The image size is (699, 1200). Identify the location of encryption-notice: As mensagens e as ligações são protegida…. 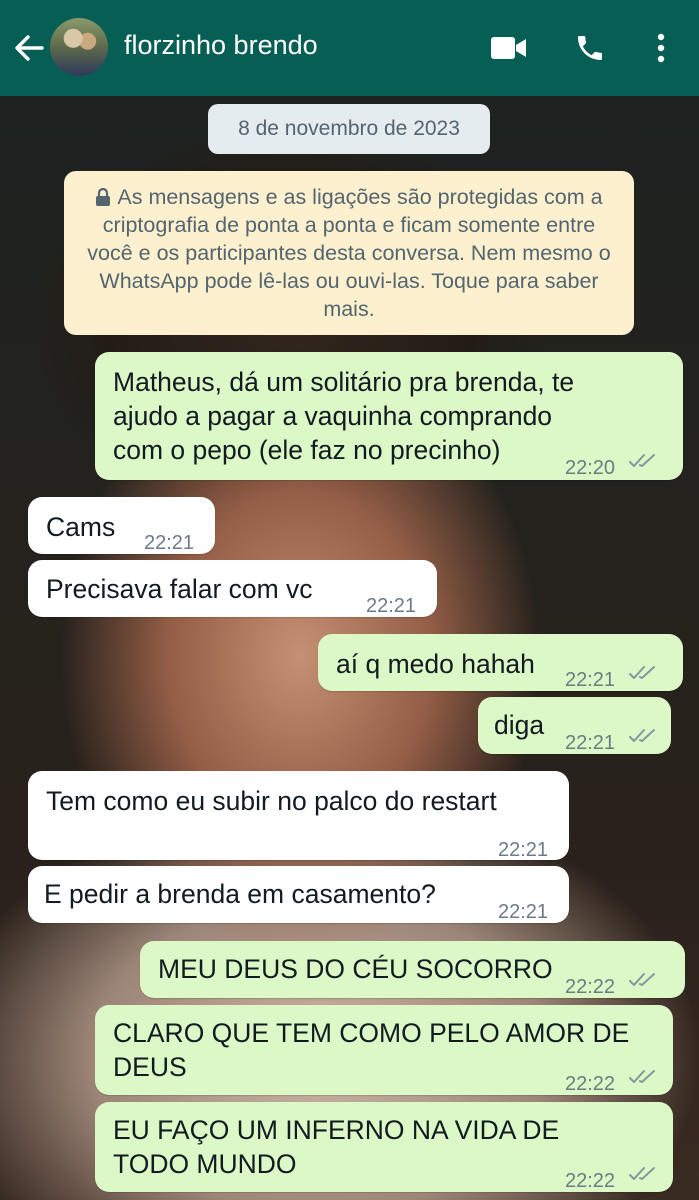
(349, 253).